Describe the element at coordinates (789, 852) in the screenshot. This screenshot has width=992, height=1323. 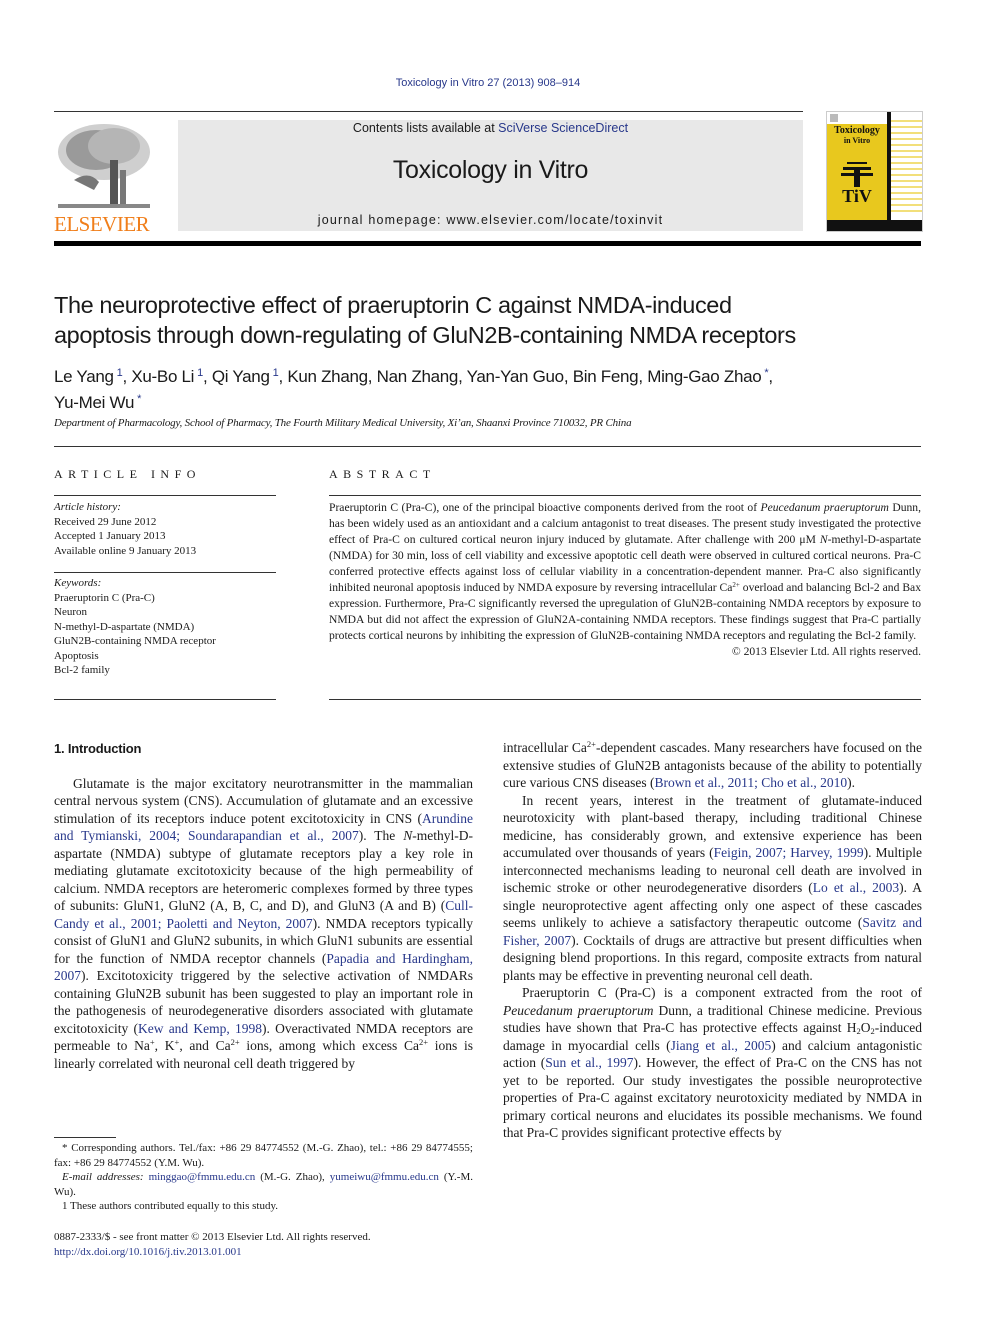
I see `reference-link: Feigin, 2007; Harvey, 1999` at that location.